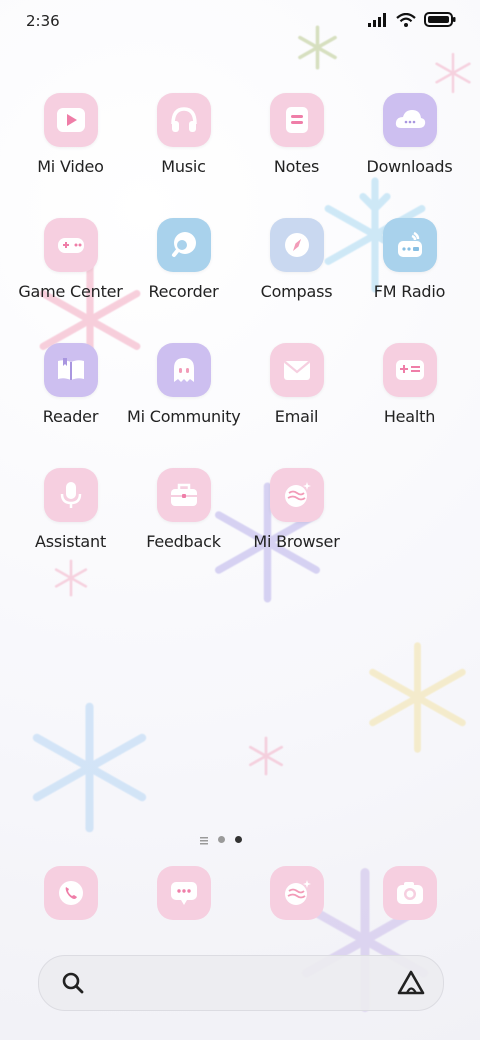 The height and width of the screenshot is (1040, 480). Describe the element at coordinates (409, 120) in the screenshot. I see `cloud-icon` at that location.